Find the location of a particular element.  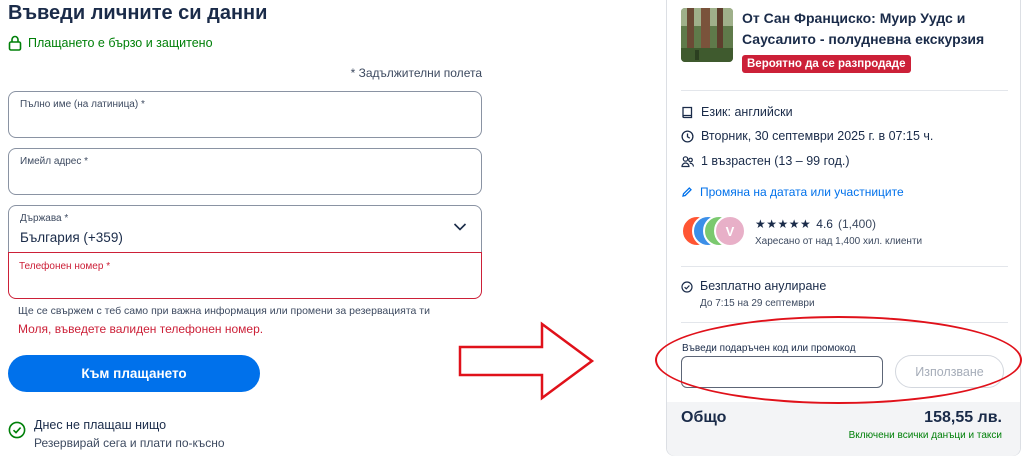

phone-error-message: Моля, въведете валиден телефонен номер. is located at coordinates (141, 329).